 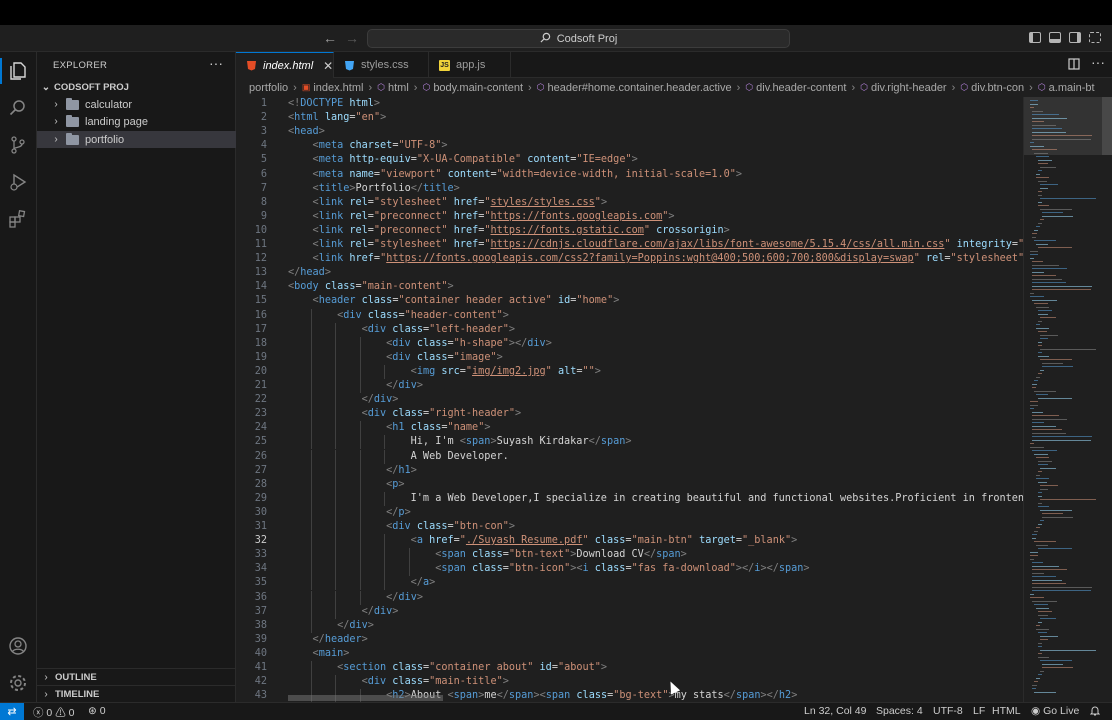 What do you see at coordinates (1074, 65) in the screenshot?
I see `split-editor-icon` at bounding box center [1074, 65].